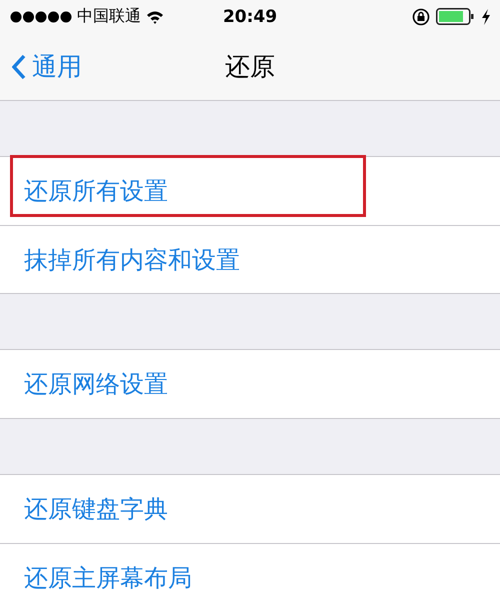 Image resolution: width=500 pixels, height=600 pixels. What do you see at coordinates (250, 191) in the screenshot?
I see `settings-row: 还原所有设置` at bounding box center [250, 191].